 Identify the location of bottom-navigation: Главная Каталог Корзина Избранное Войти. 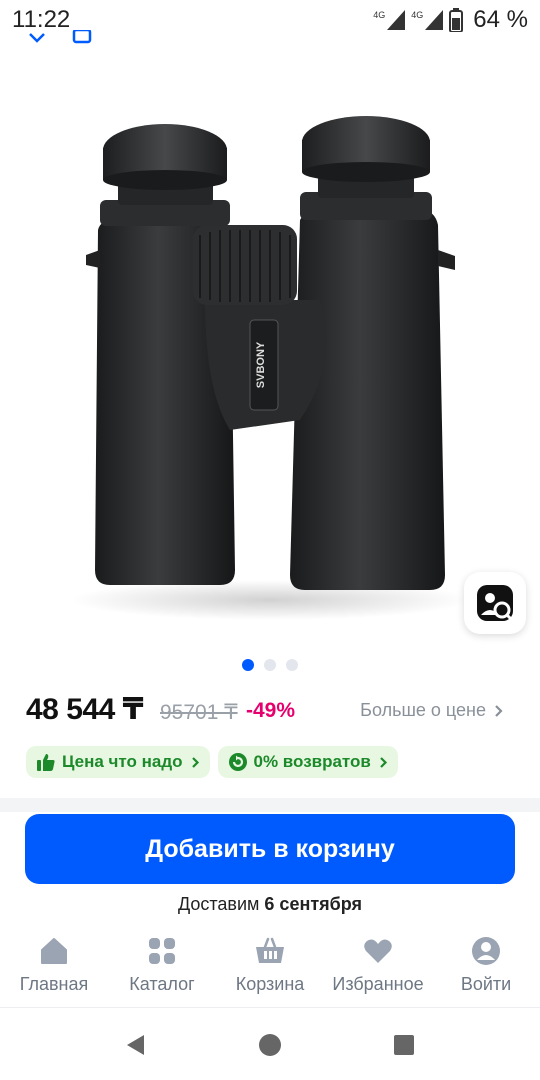
(270, 972).